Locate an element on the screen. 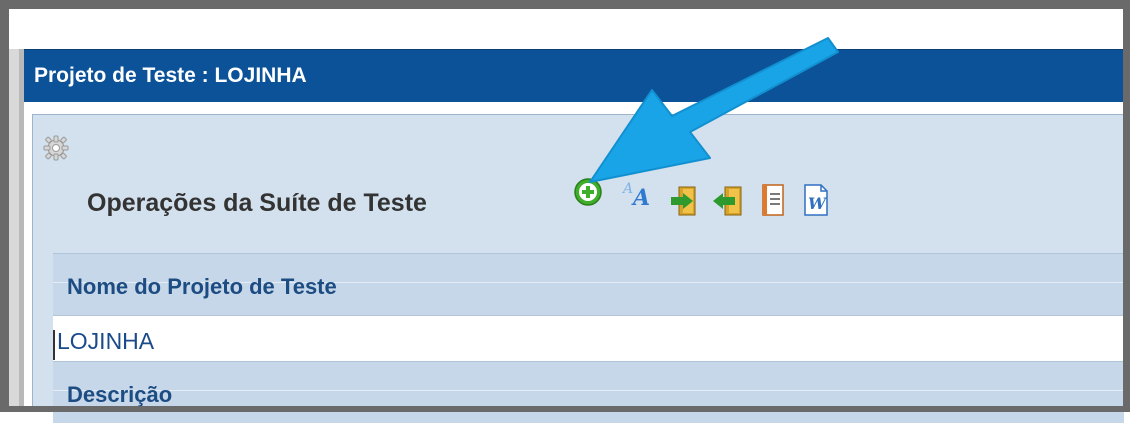 This screenshot has width=1130, height=423. header-divider is located at coordinates (588, 390).